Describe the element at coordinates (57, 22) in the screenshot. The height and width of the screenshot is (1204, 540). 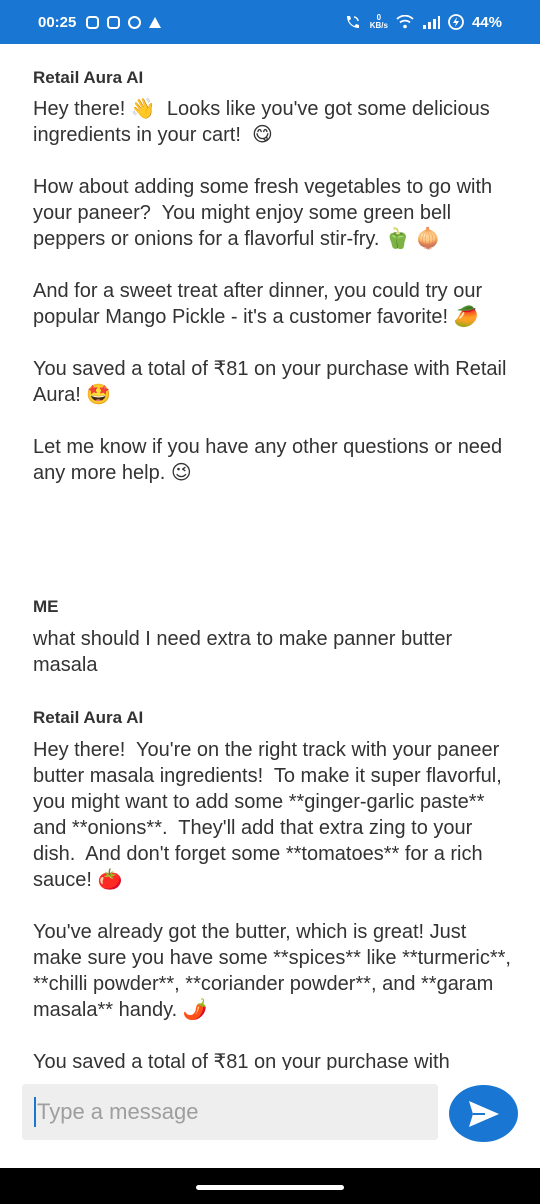
I see `status-time: 00:25` at that location.